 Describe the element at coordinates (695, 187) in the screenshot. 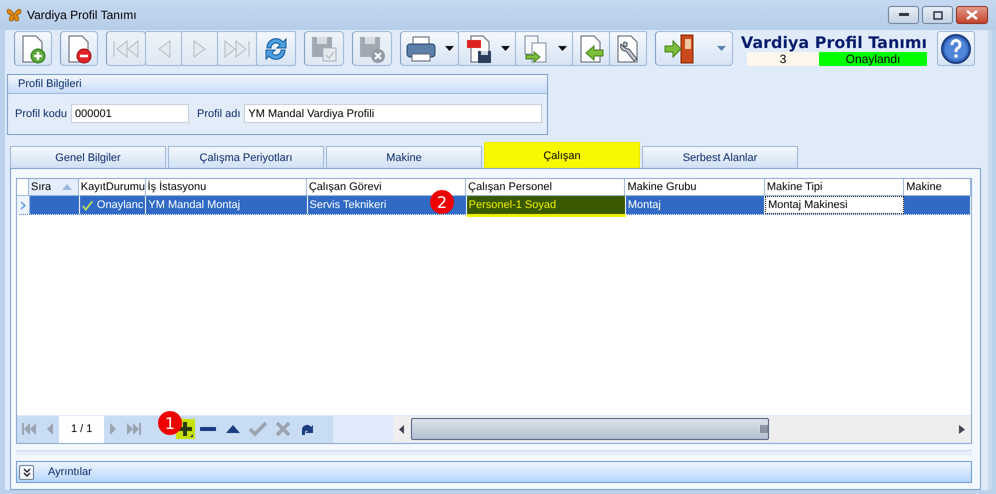

I see `column-header: Makine Grubu` at that location.